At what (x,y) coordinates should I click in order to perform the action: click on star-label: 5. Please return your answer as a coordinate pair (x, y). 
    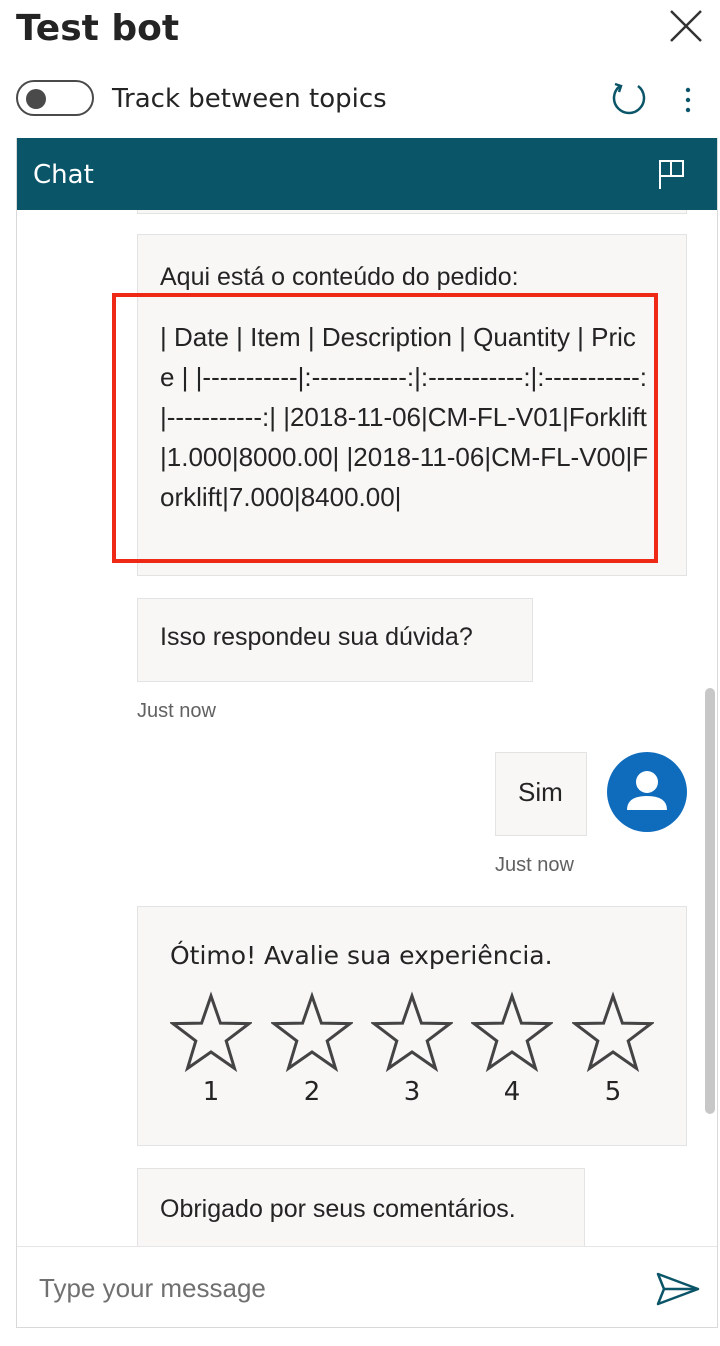
    Looking at the image, I should click on (613, 1092).